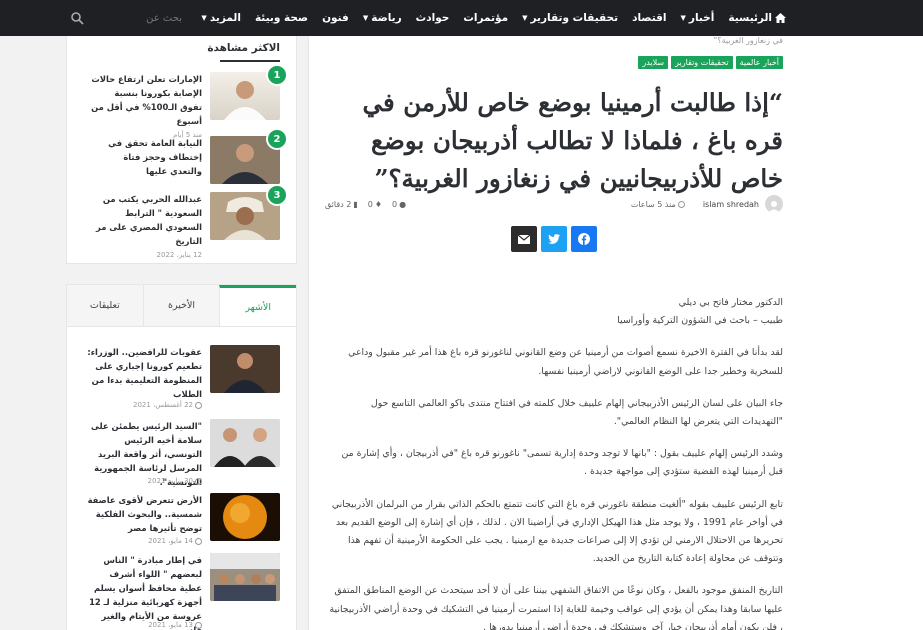  I want to click on nav-incidents: حوادث, so click(433, 18).